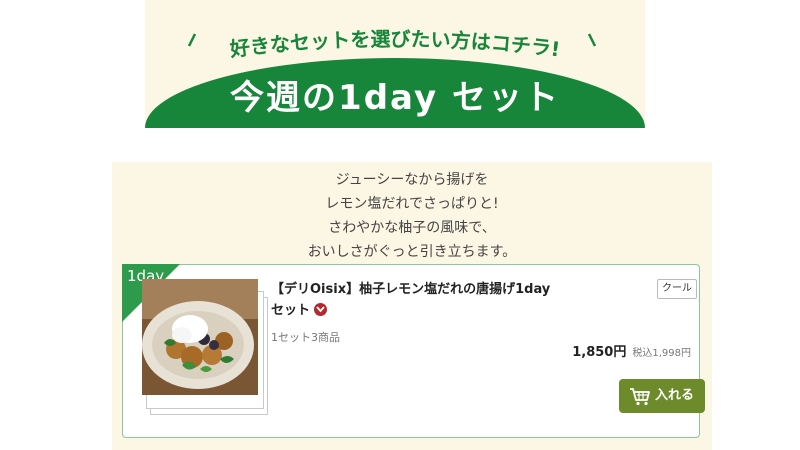  What do you see at coordinates (291, 310) in the screenshot?
I see `product-title-line2-text: セット` at bounding box center [291, 310].